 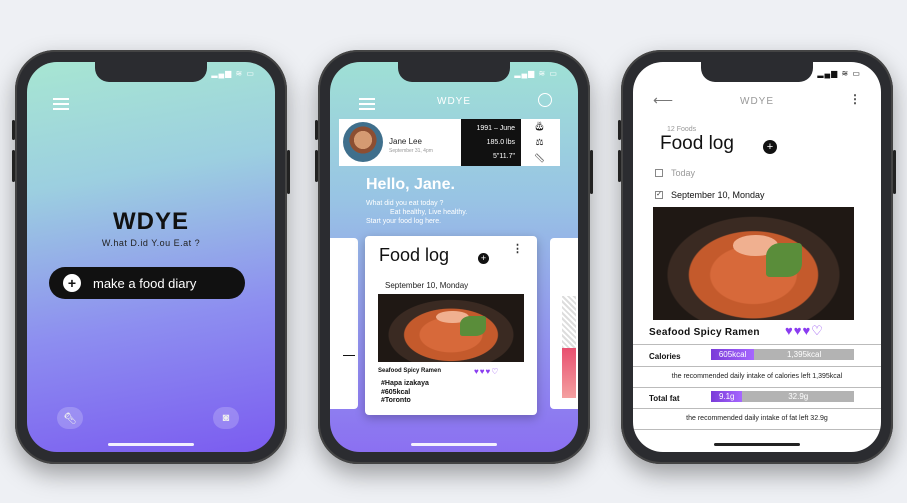 What do you see at coordinates (718, 195) in the screenshot?
I see `date-label: September 10, Monday` at bounding box center [718, 195].